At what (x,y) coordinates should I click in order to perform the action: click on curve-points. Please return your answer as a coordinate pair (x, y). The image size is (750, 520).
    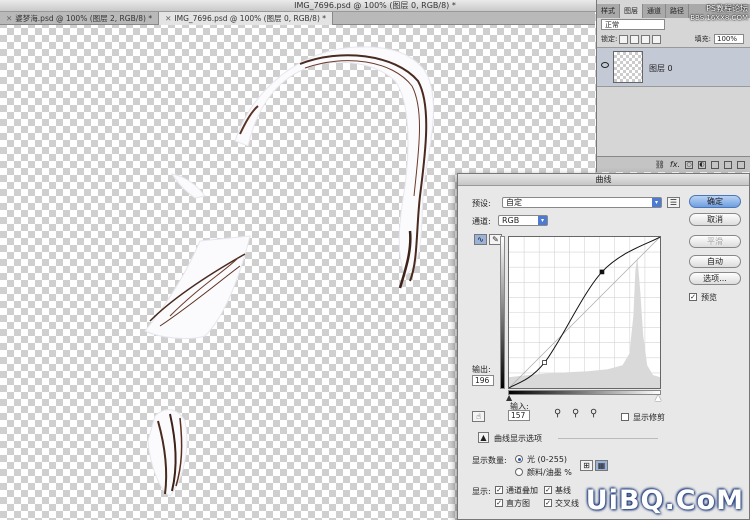
    Looking at the image, I should click on (573, 317).